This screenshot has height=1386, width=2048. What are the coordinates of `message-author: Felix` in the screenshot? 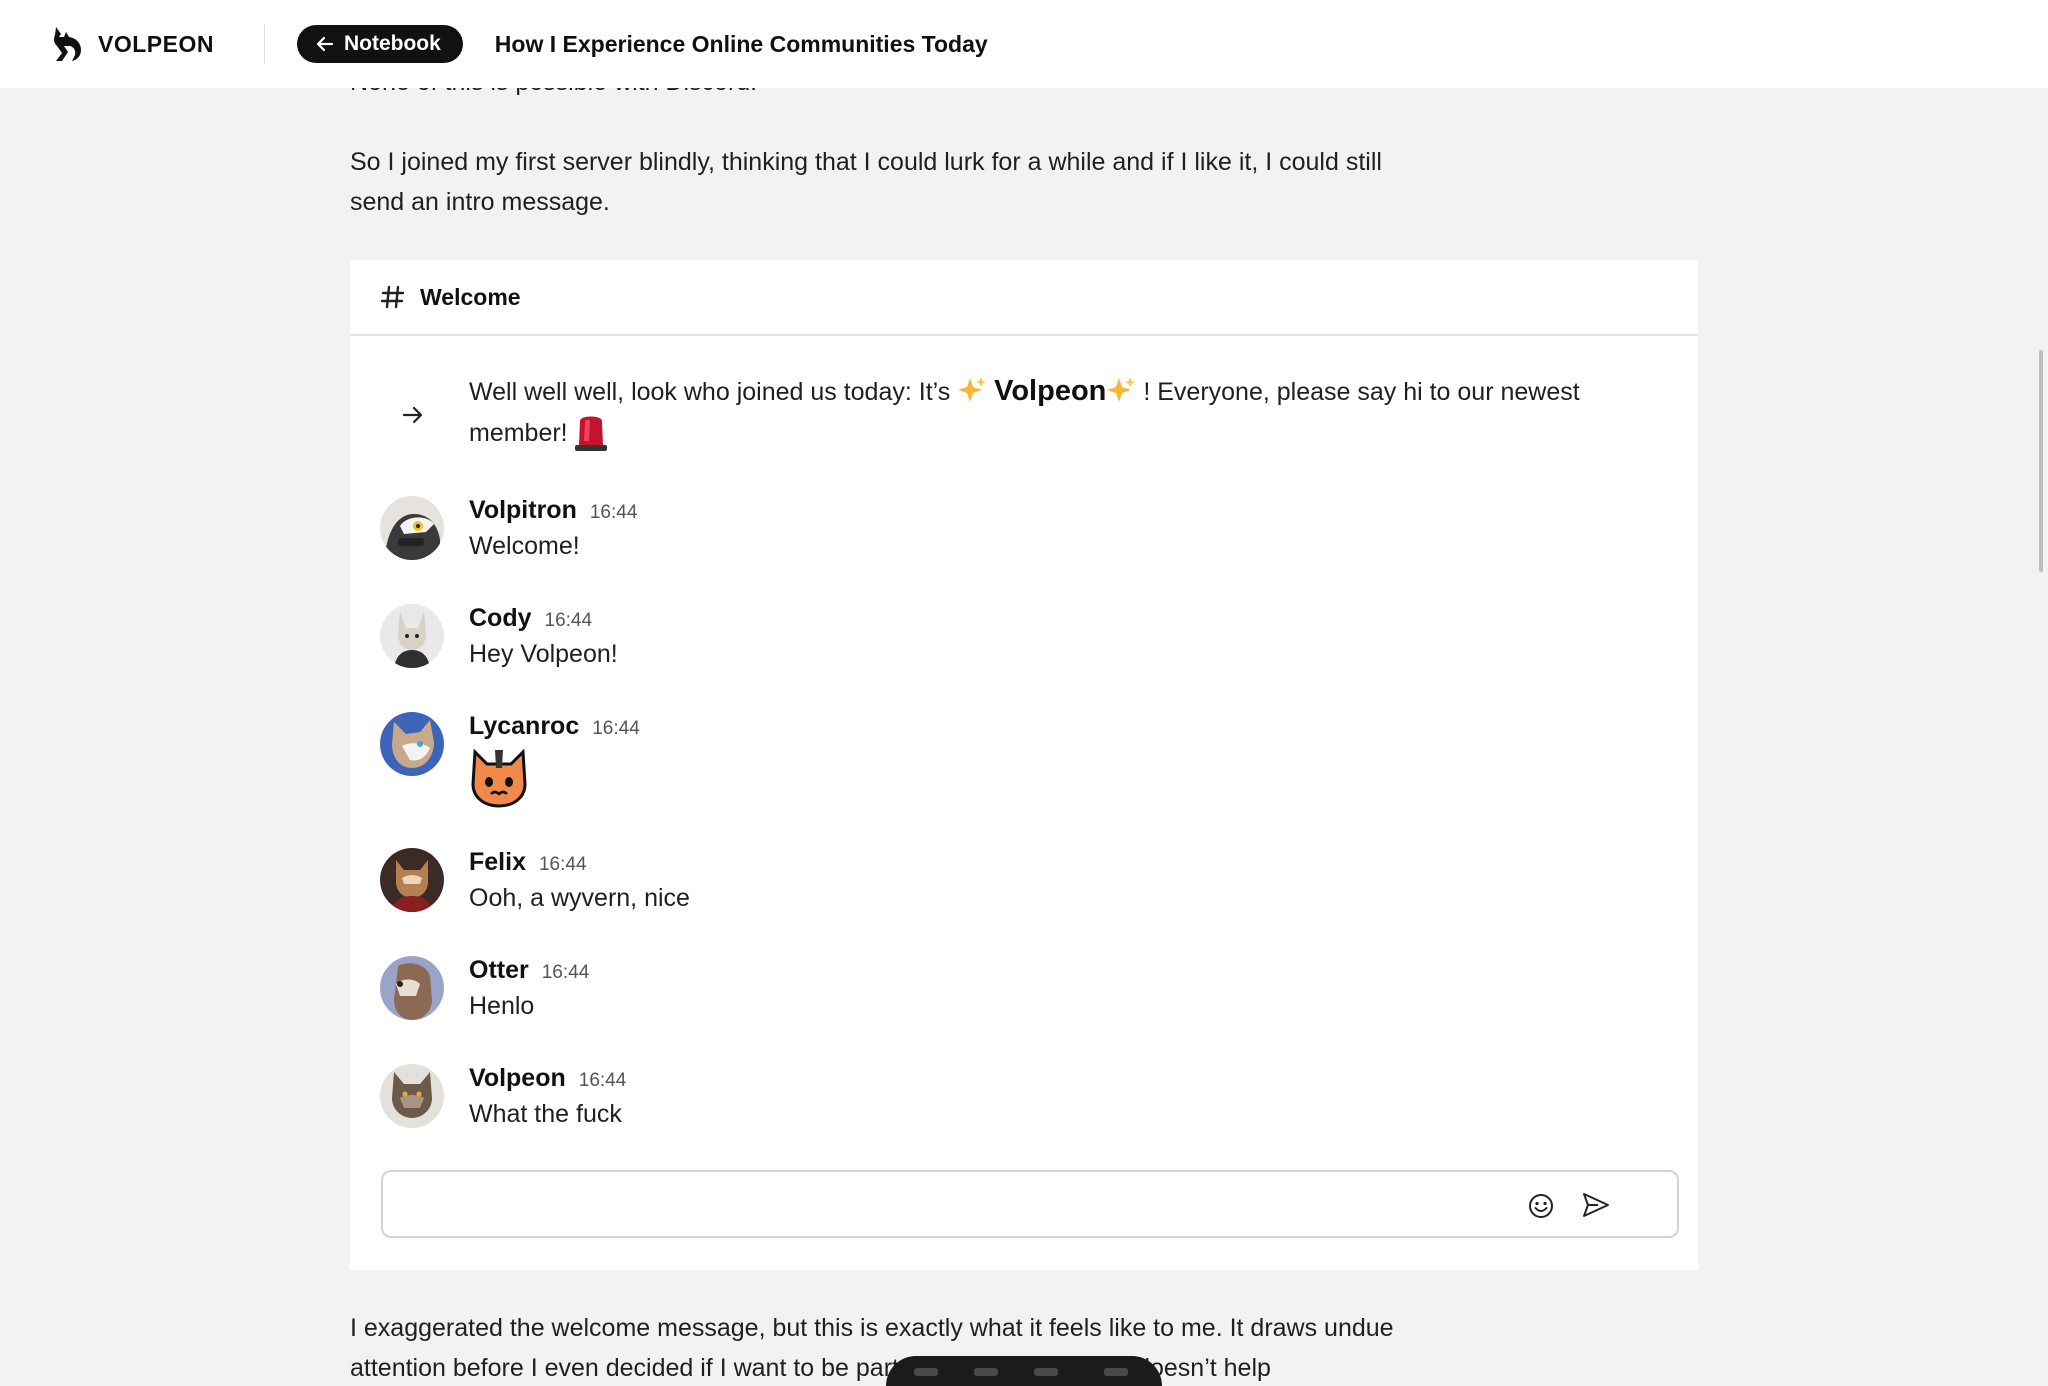 It's located at (497, 862).